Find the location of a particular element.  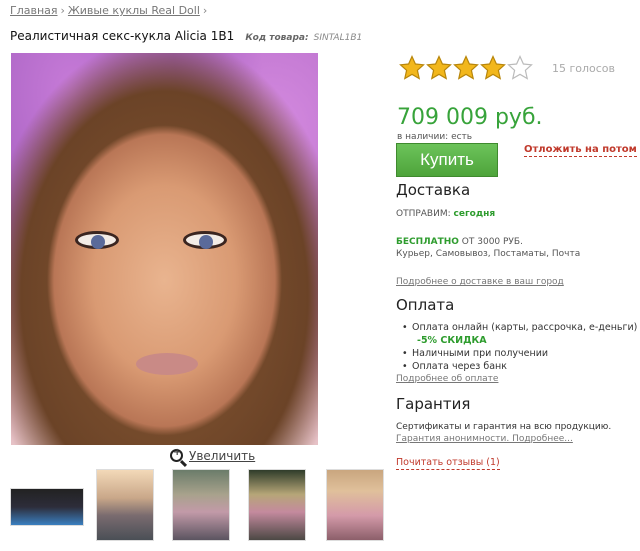

free-delivery-condition: ОТ 3000 РУБ. is located at coordinates (492, 242).